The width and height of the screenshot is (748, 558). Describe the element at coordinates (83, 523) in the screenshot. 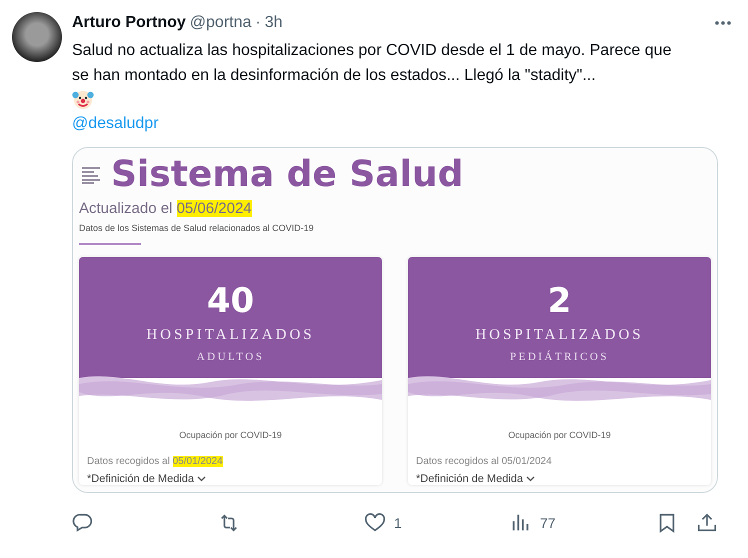

I see `reply-icon` at that location.